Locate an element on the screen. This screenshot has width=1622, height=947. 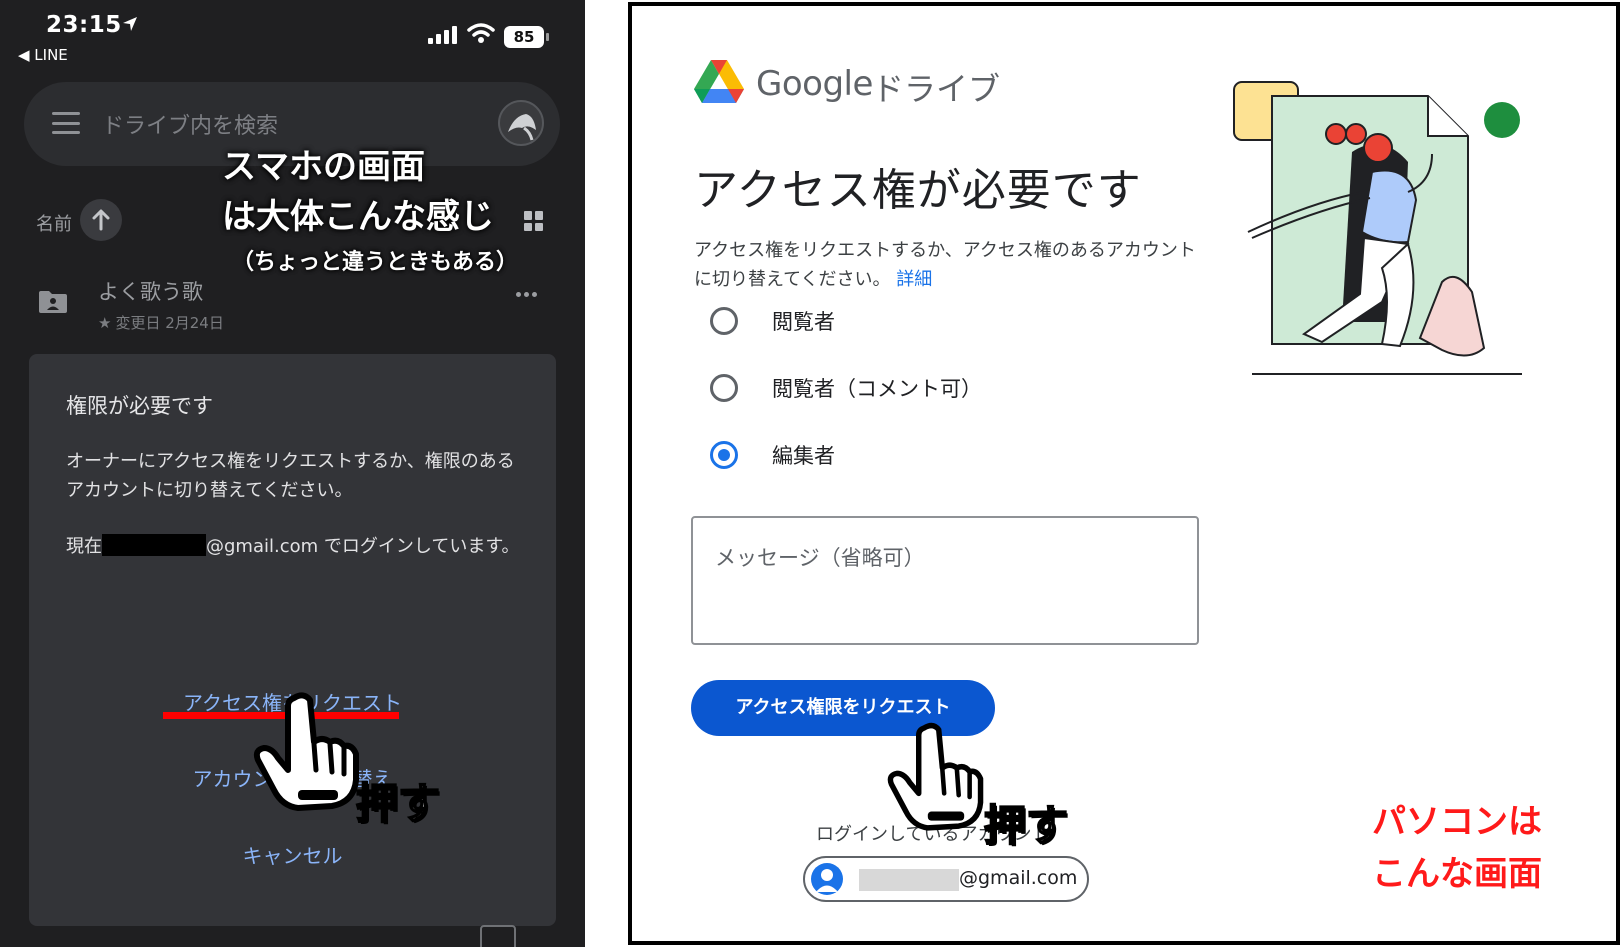
file-modified-meta: ★ 変更日 2月24日 is located at coordinates (161, 322).